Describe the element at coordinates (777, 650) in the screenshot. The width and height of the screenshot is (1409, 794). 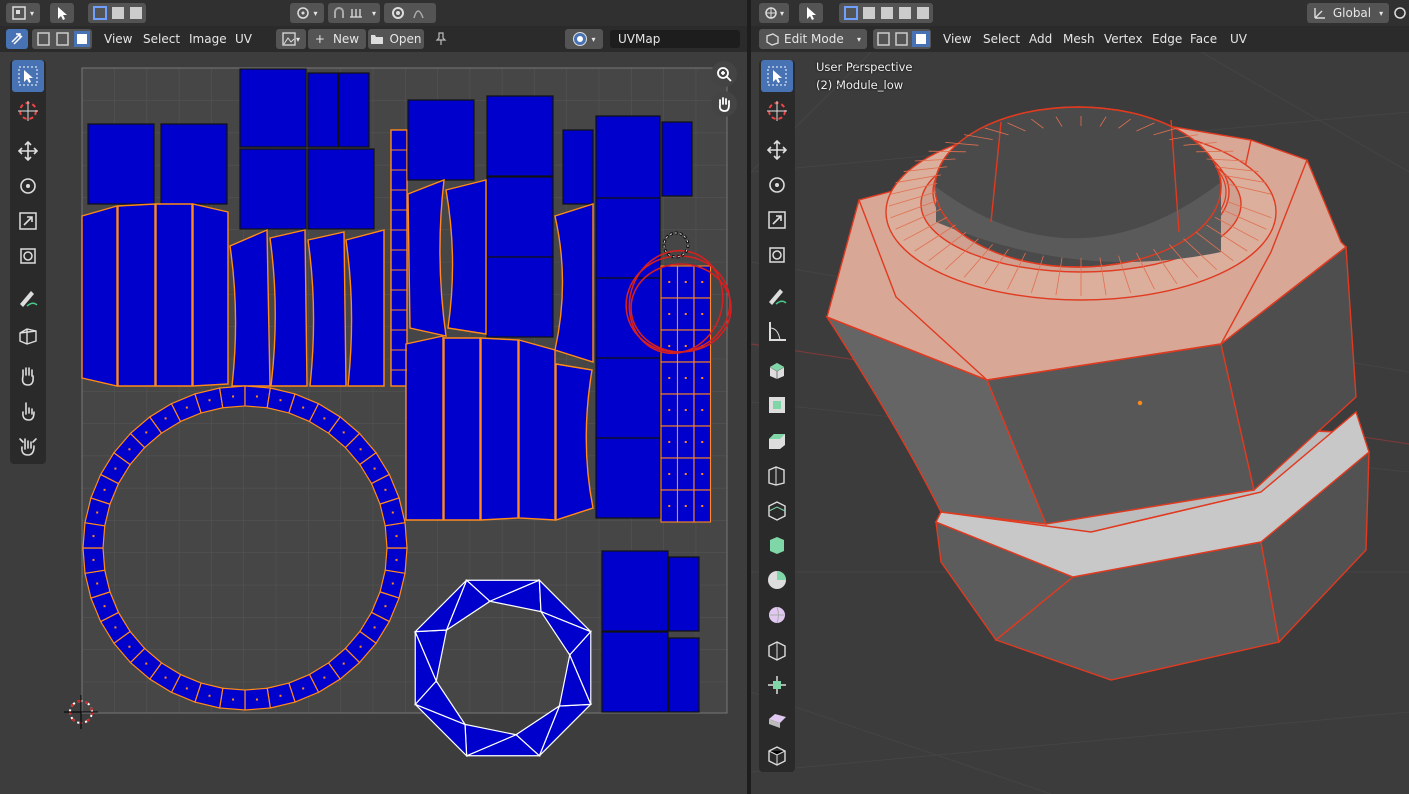
I see `smooth-tool` at that location.